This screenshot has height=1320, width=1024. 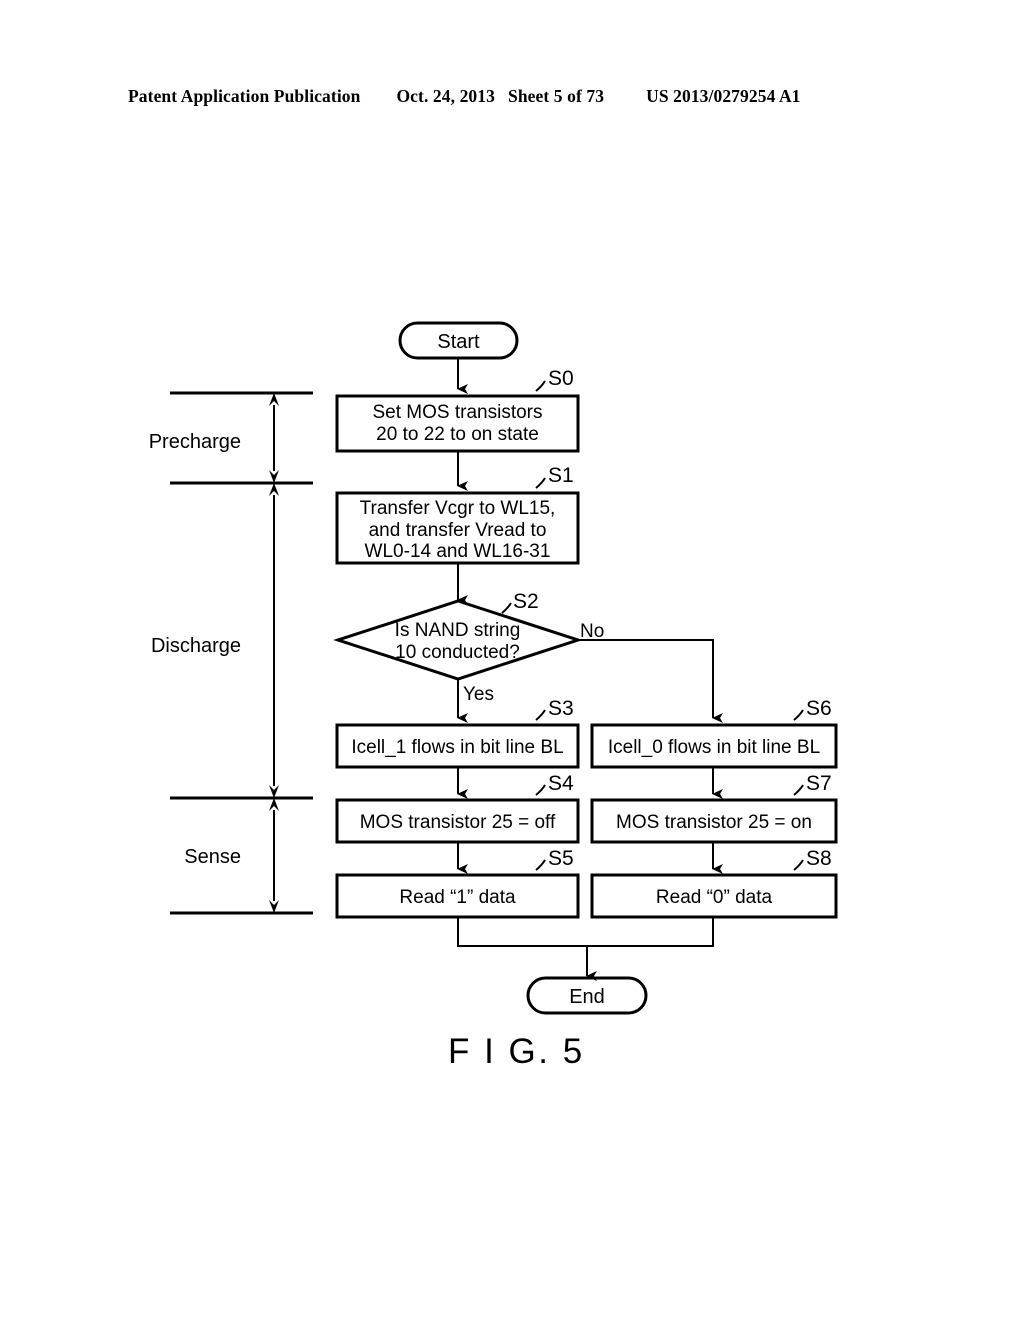 What do you see at coordinates (714, 897) in the screenshot?
I see `s8-text-line-1: Read “0” data` at bounding box center [714, 897].